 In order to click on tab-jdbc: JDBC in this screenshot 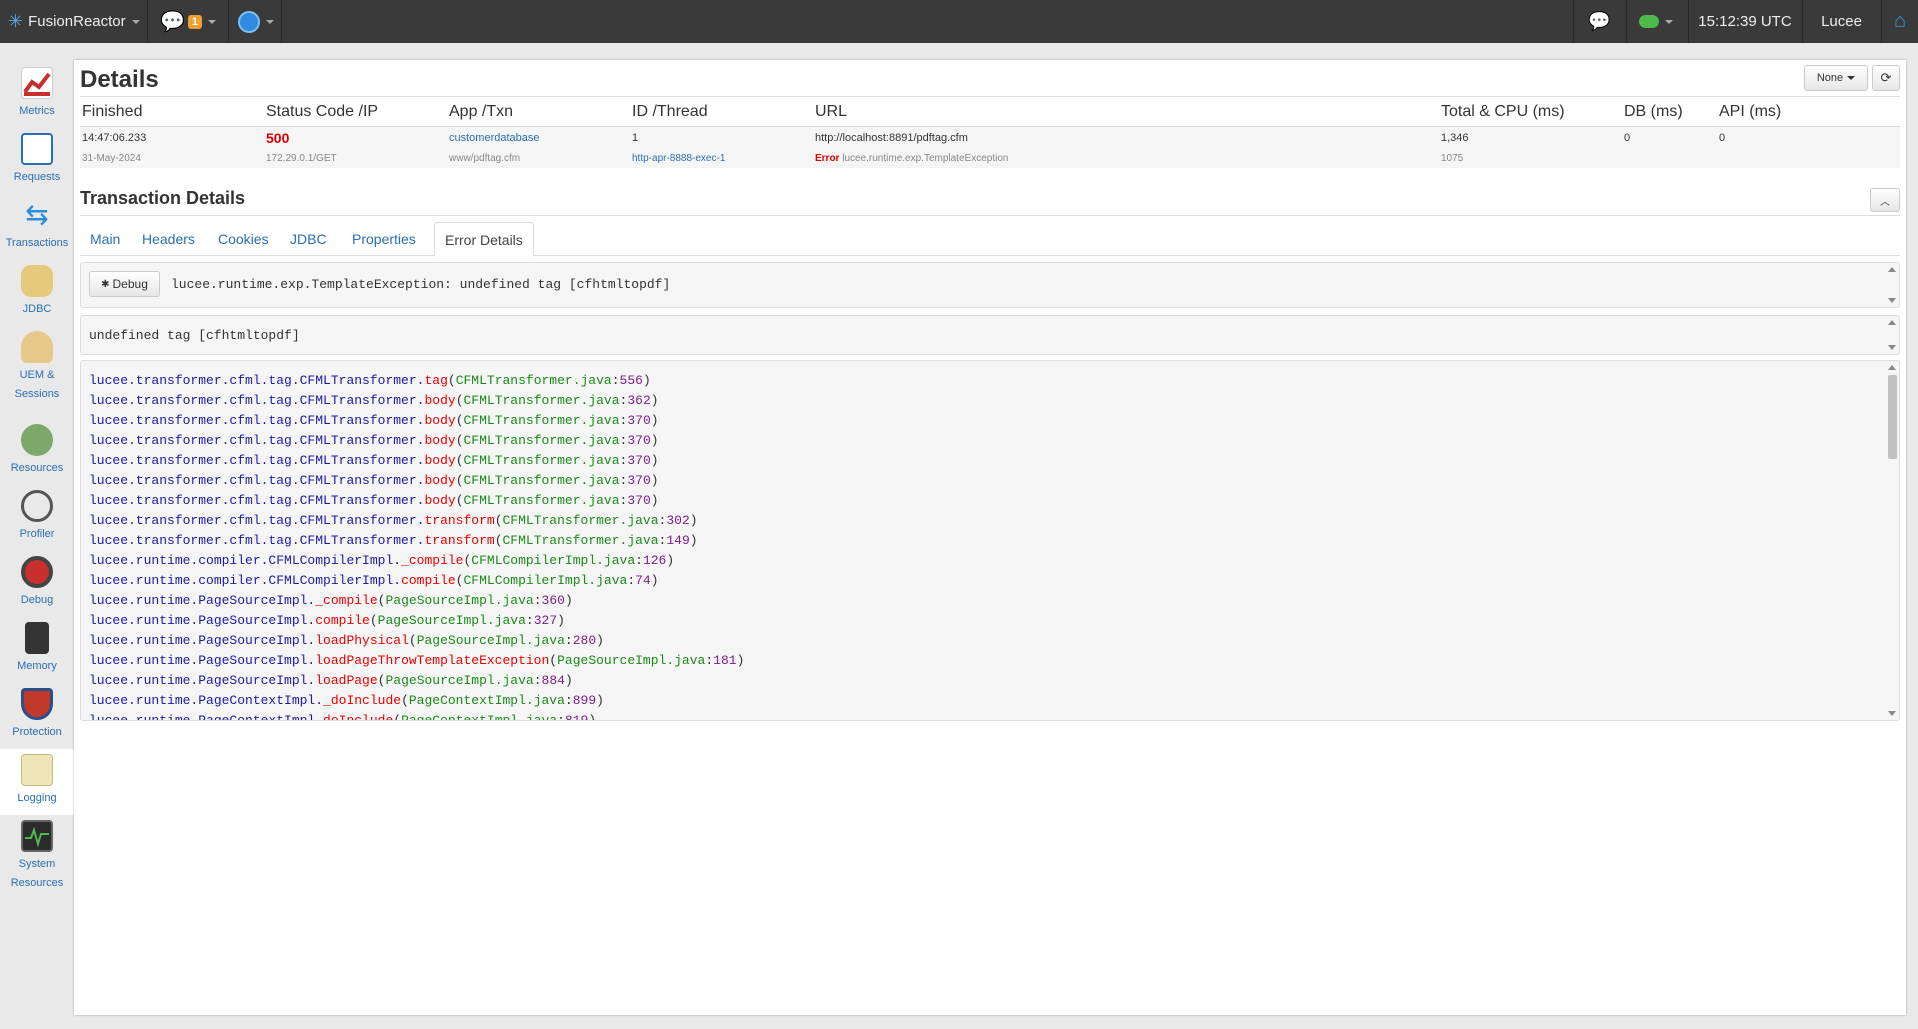, I will do `click(308, 239)`.